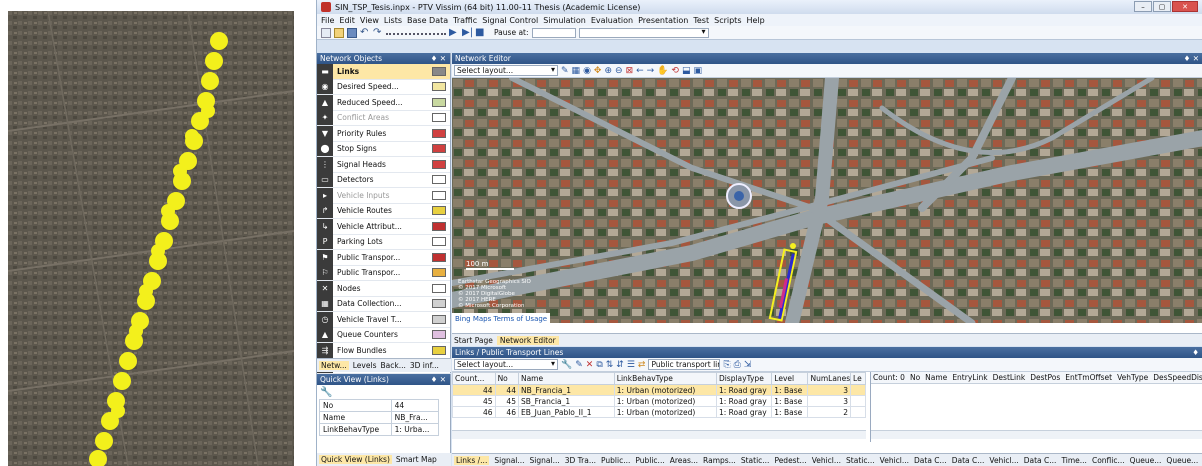 This screenshot has height=466, width=1202. I want to click on network-object-item: P Parking Lots, so click(383, 242).